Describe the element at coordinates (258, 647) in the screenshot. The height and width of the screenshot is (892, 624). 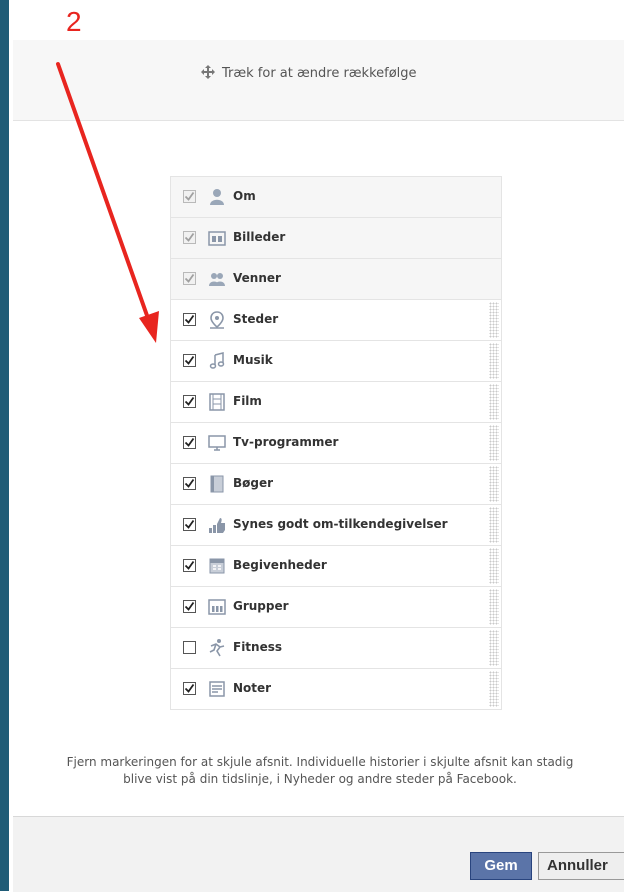
I see `section-label: Fitness` at that location.